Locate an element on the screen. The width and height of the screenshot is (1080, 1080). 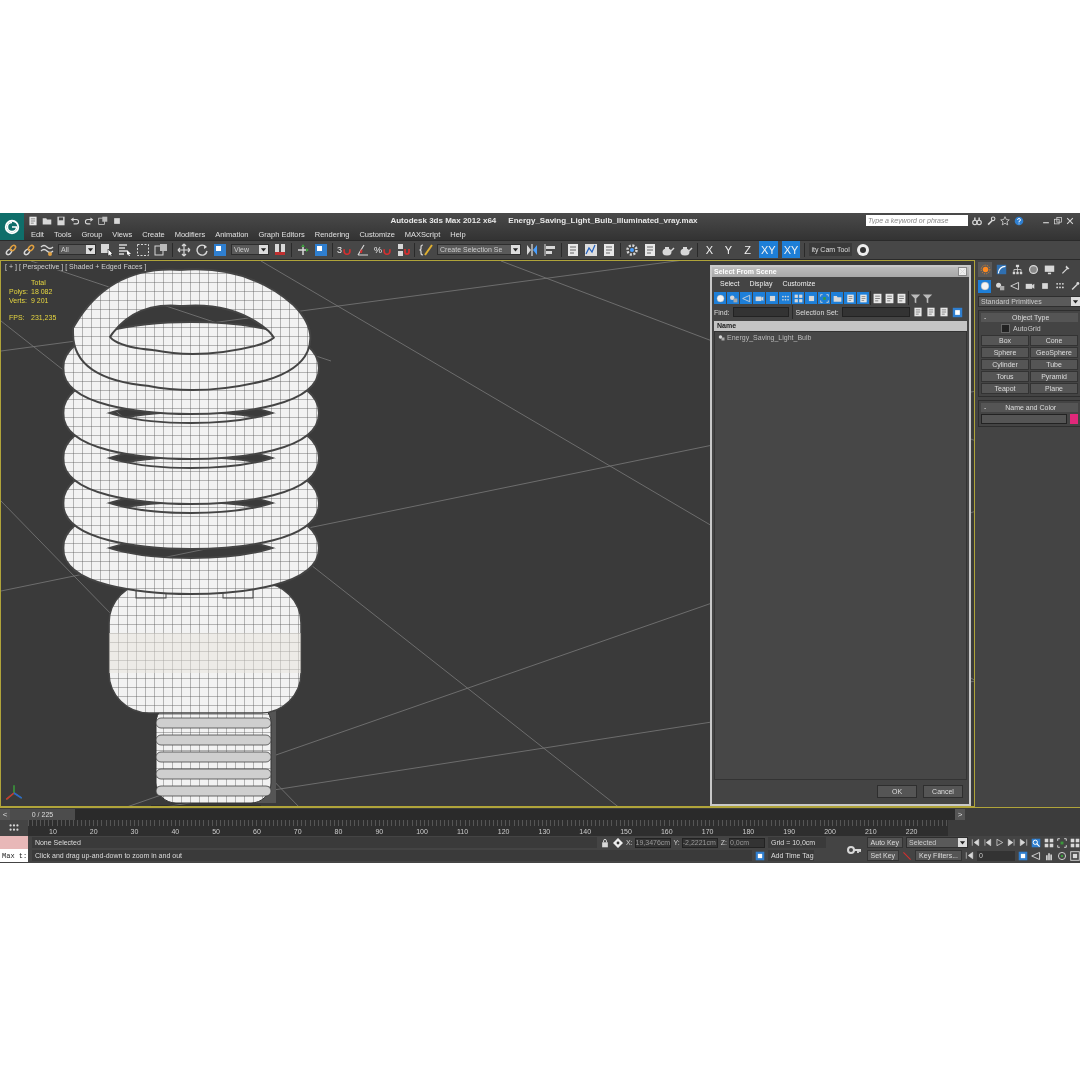
dashed-square-icon is located at coordinates (143, 250).